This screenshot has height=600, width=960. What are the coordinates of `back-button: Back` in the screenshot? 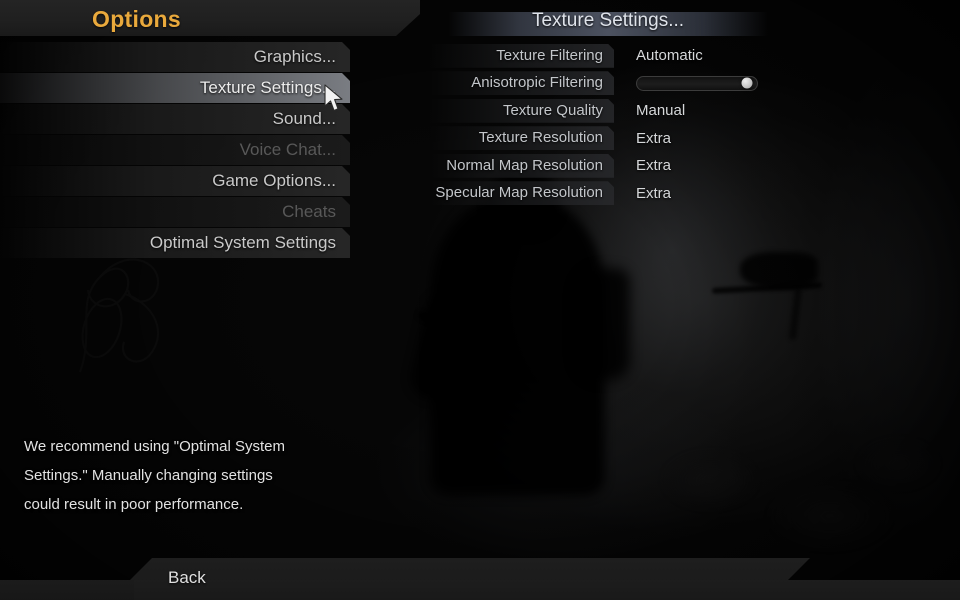 It's located at (187, 578).